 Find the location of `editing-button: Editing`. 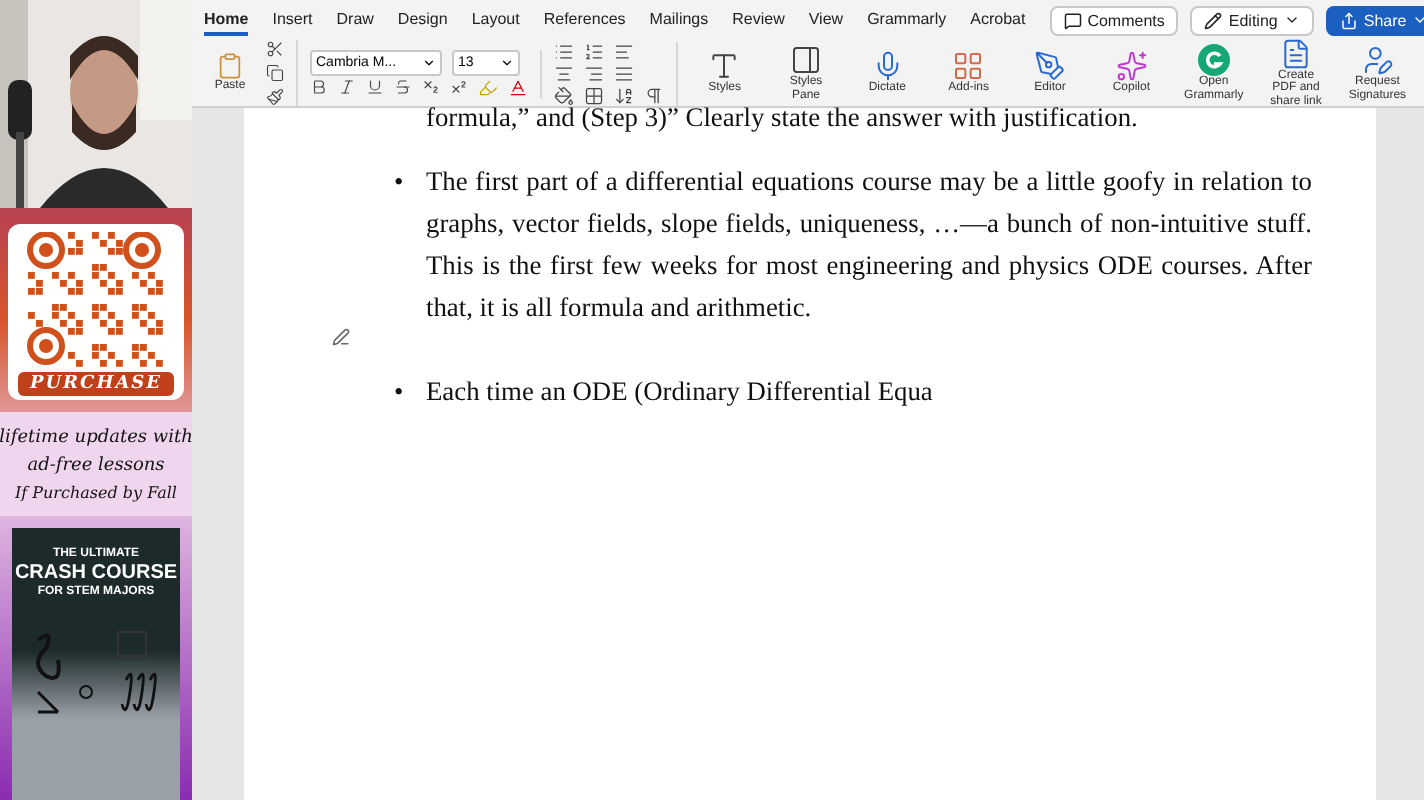

editing-button: Editing is located at coordinates (1252, 20).